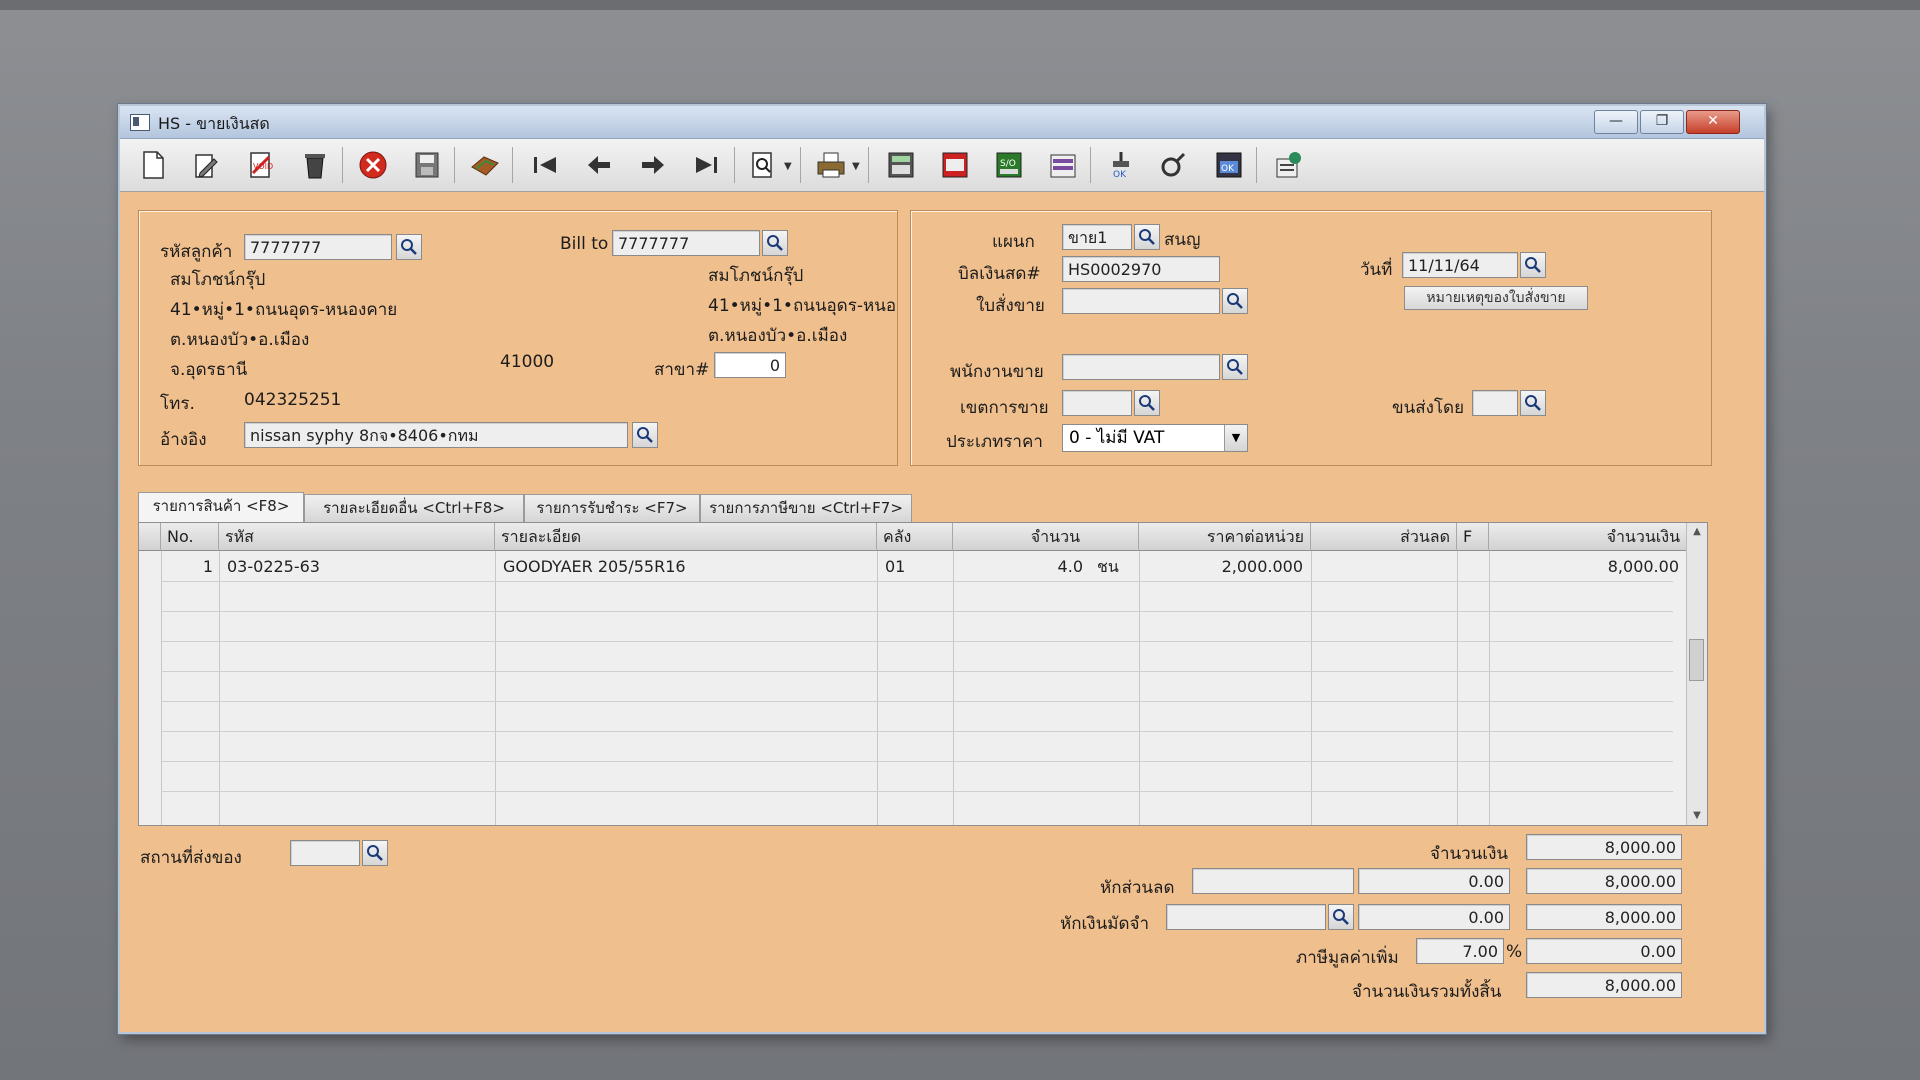 The width and height of the screenshot is (1920, 1080). I want to click on reference-search-icon, so click(645, 435).